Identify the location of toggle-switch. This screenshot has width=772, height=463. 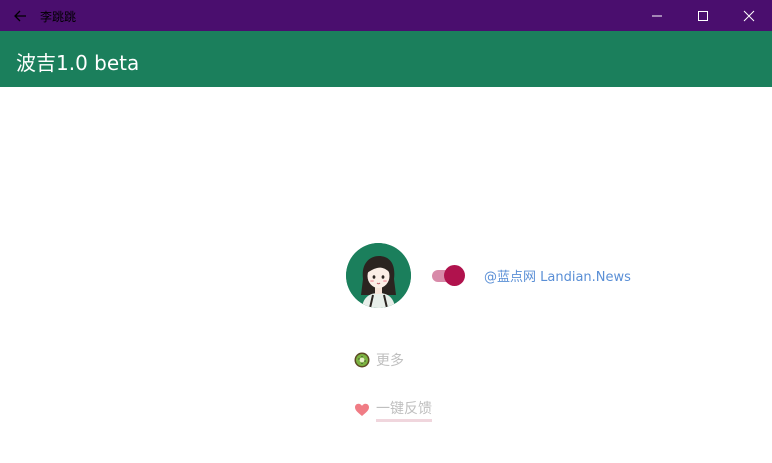
(448, 276).